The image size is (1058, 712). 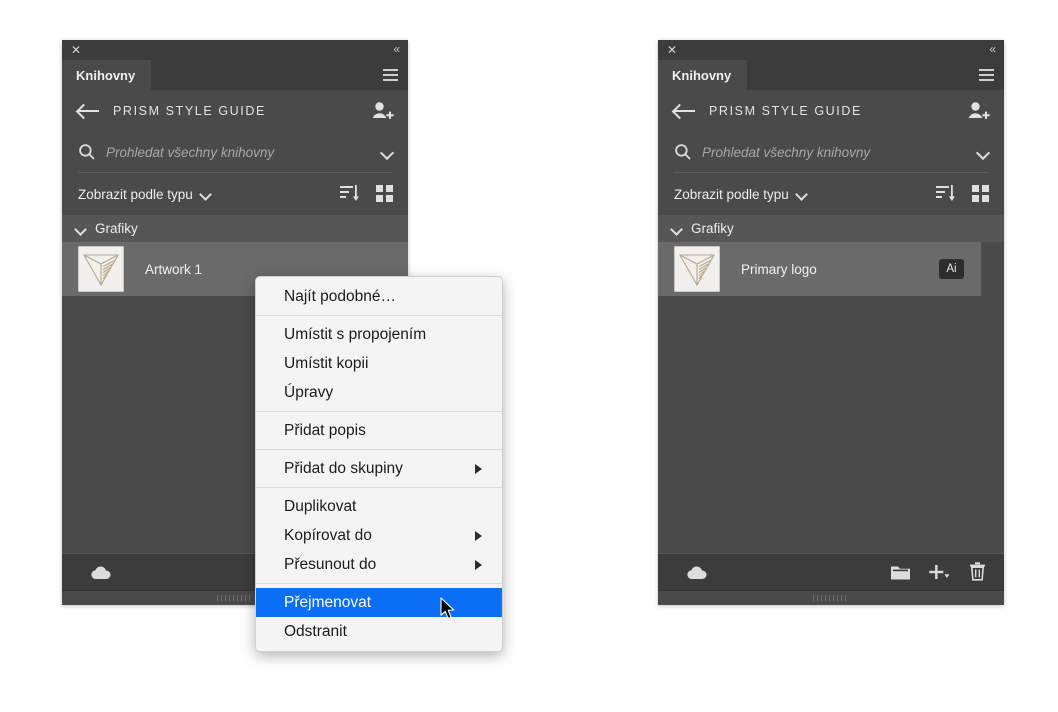 I want to click on menu-item-label: Přidat popis, so click(x=325, y=430).